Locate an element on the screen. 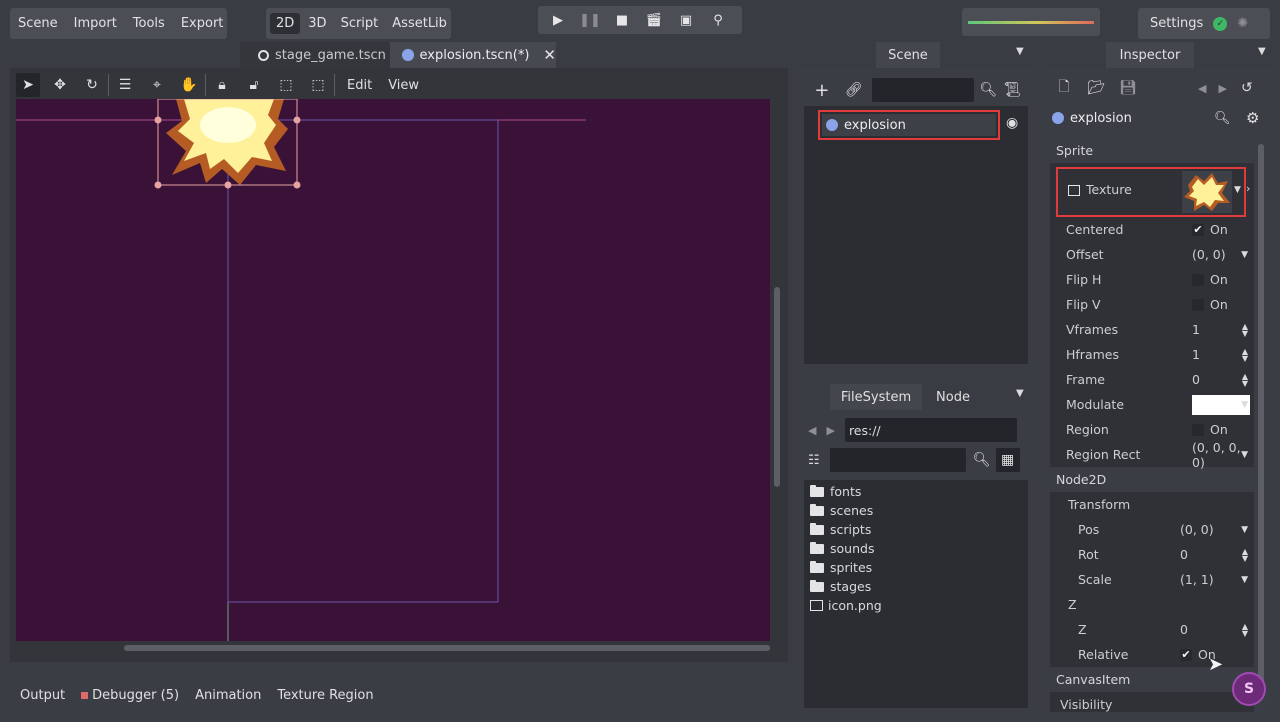  vertical-scrollbar is located at coordinates (777, 370).